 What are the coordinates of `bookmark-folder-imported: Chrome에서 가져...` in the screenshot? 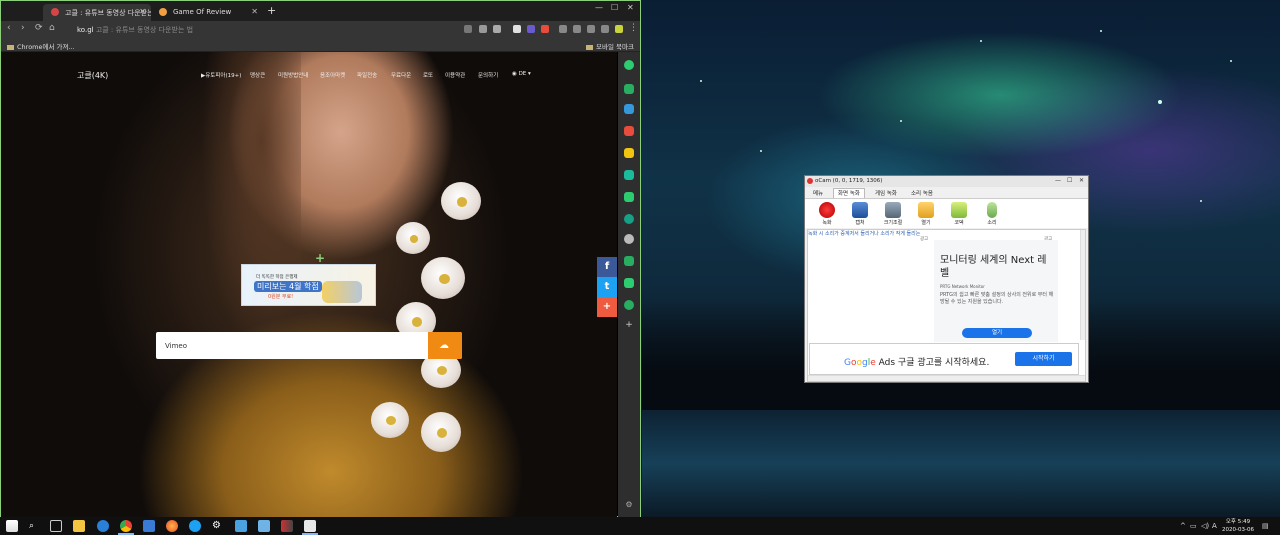 It's located at (41, 46).